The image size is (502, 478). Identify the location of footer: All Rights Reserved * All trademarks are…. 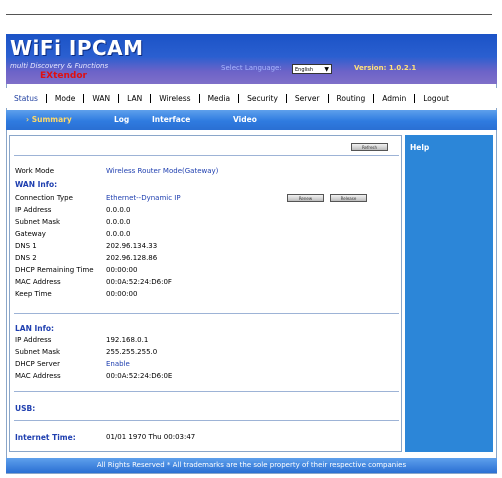
(251, 465).